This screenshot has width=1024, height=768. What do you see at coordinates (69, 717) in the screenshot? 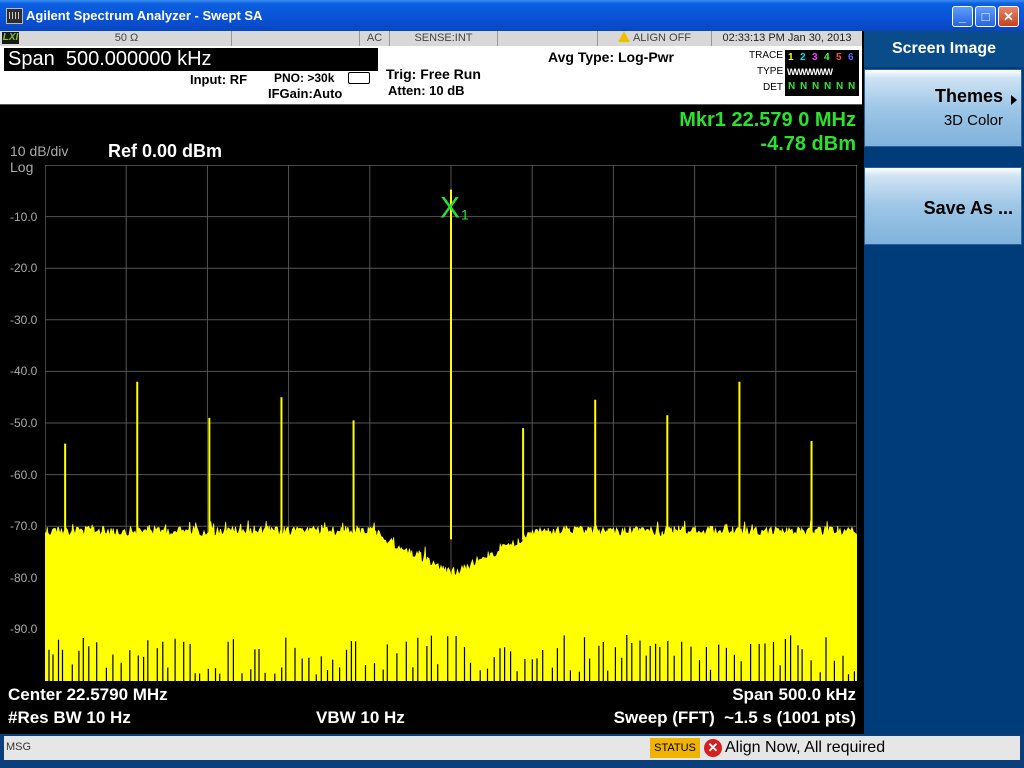
I see `resolution-bandwidth: #Res BW 10 Hz` at bounding box center [69, 717].